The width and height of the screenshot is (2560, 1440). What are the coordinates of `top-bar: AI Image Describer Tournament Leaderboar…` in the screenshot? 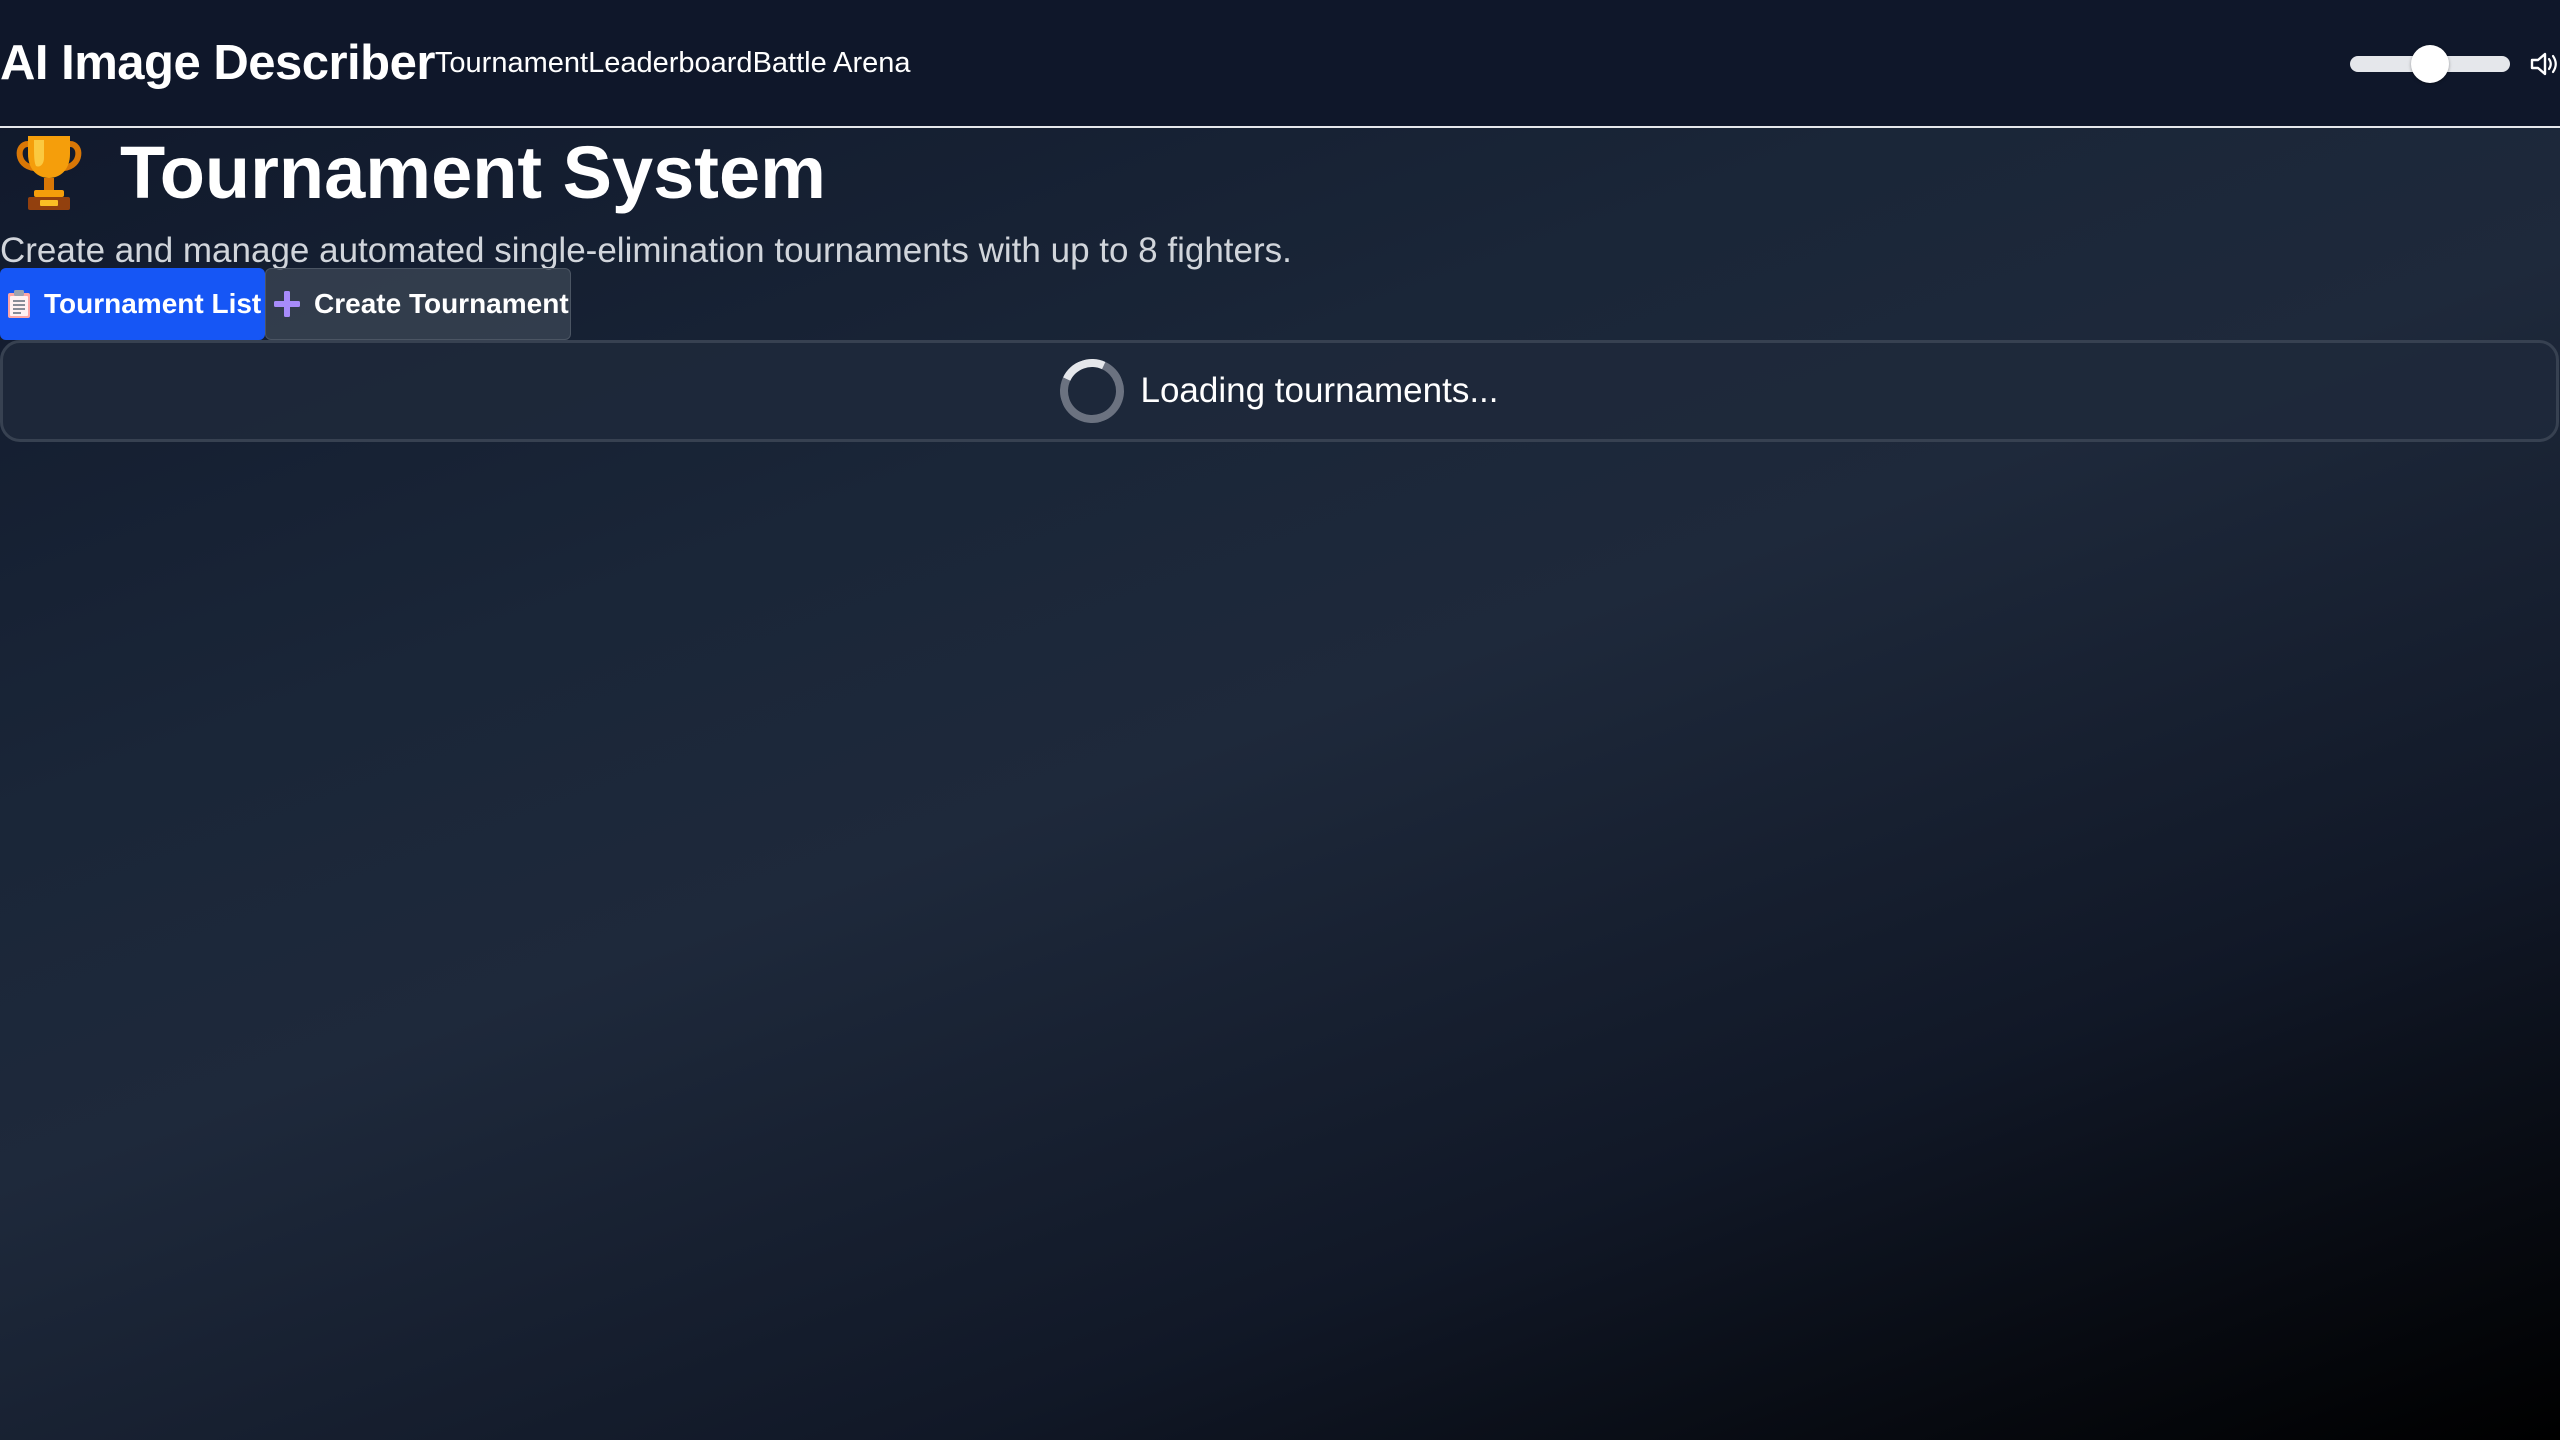 It's located at (1280, 64).